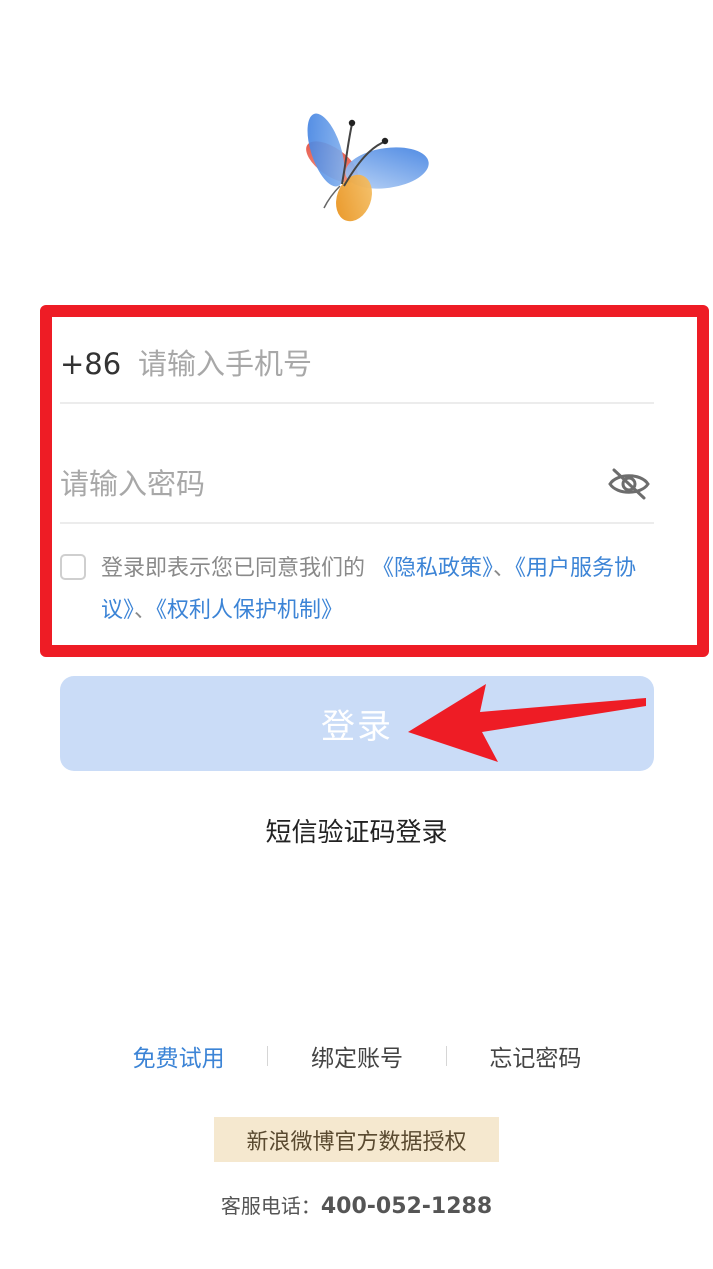 This screenshot has width=713, height=1269. What do you see at coordinates (367, 167) in the screenshot?
I see `butterfly-logo-icon` at bounding box center [367, 167].